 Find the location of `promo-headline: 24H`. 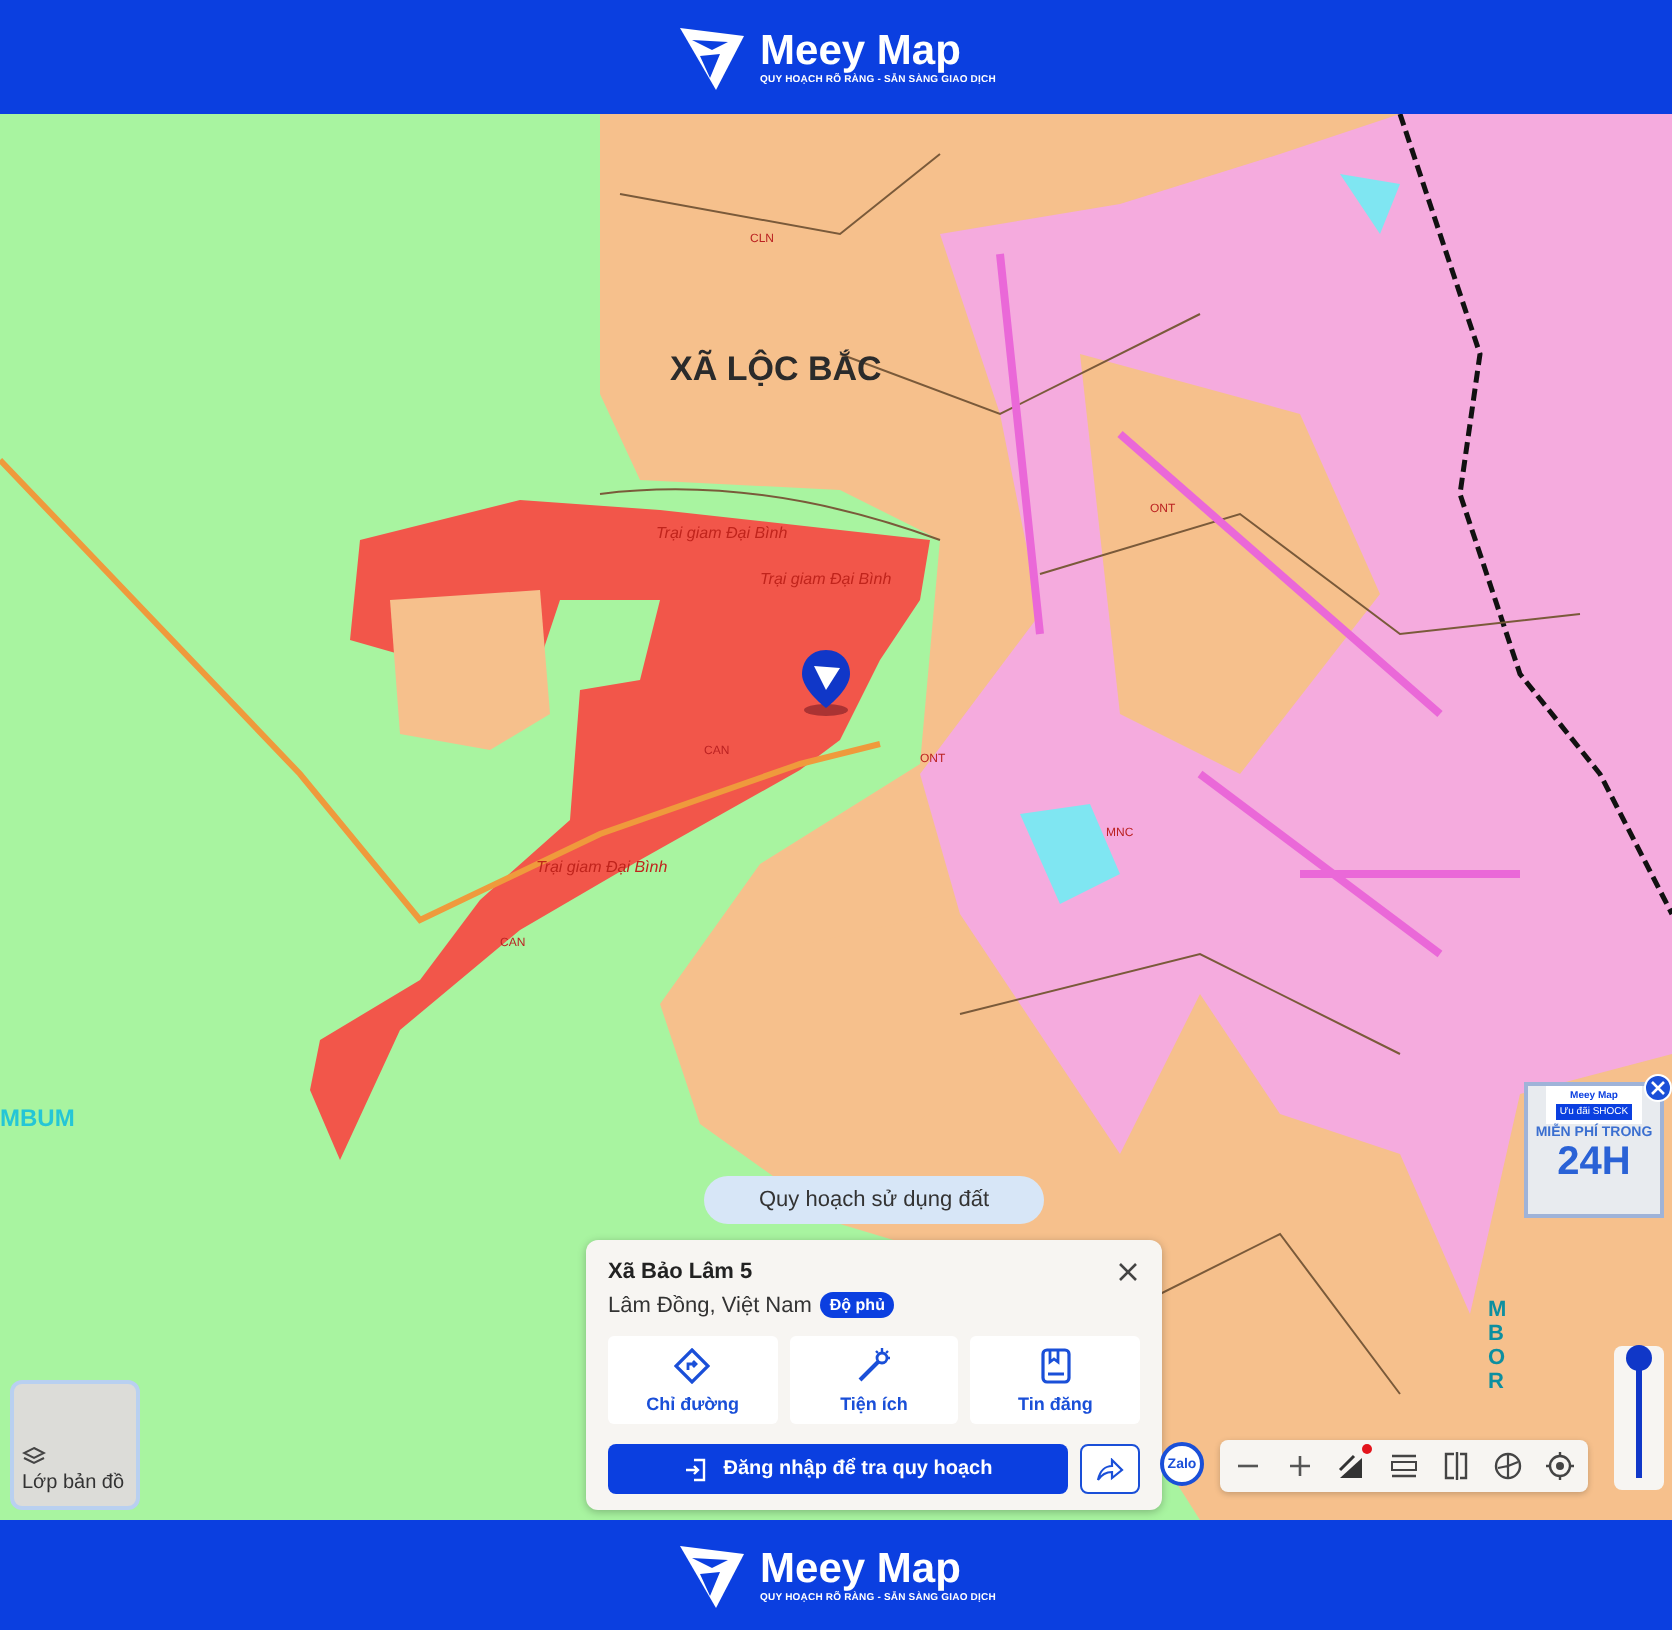

promo-headline: 24H is located at coordinates (1594, 1162).